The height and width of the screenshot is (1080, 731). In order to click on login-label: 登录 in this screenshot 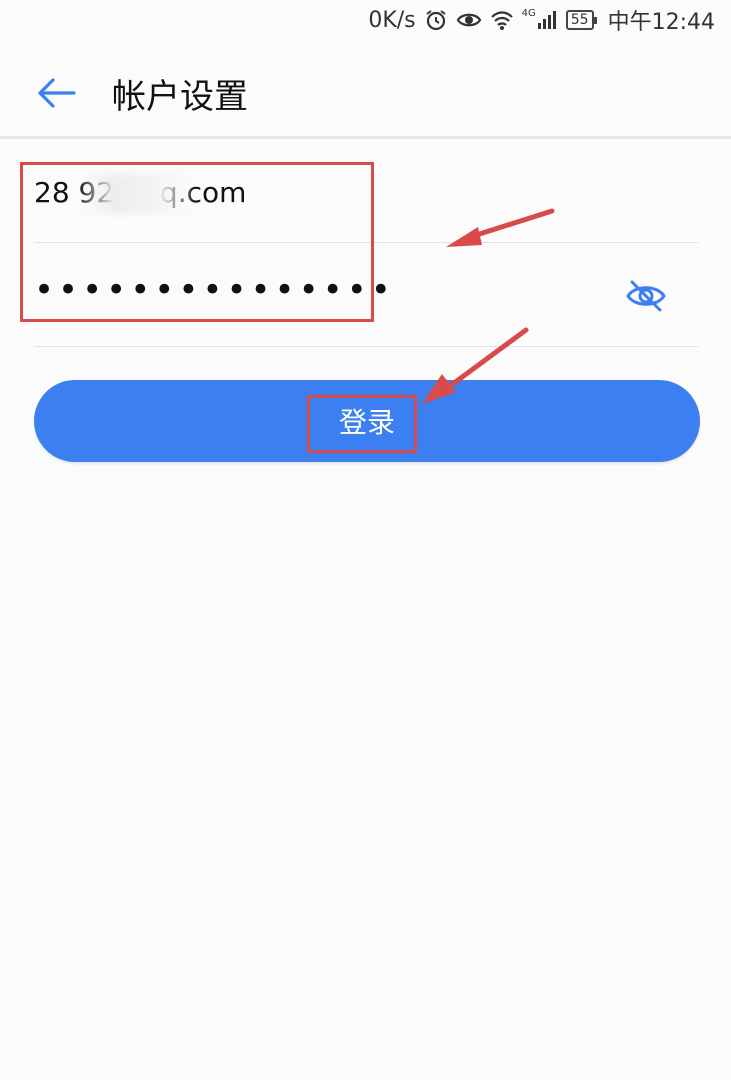, I will do `click(366, 422)`.